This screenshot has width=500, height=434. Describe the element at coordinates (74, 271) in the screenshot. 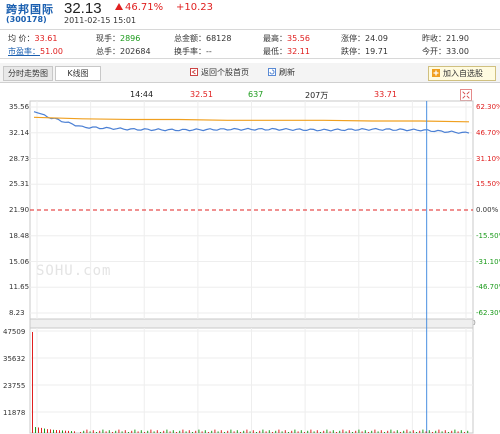

I see `watermark: SOHU.com` at that location.